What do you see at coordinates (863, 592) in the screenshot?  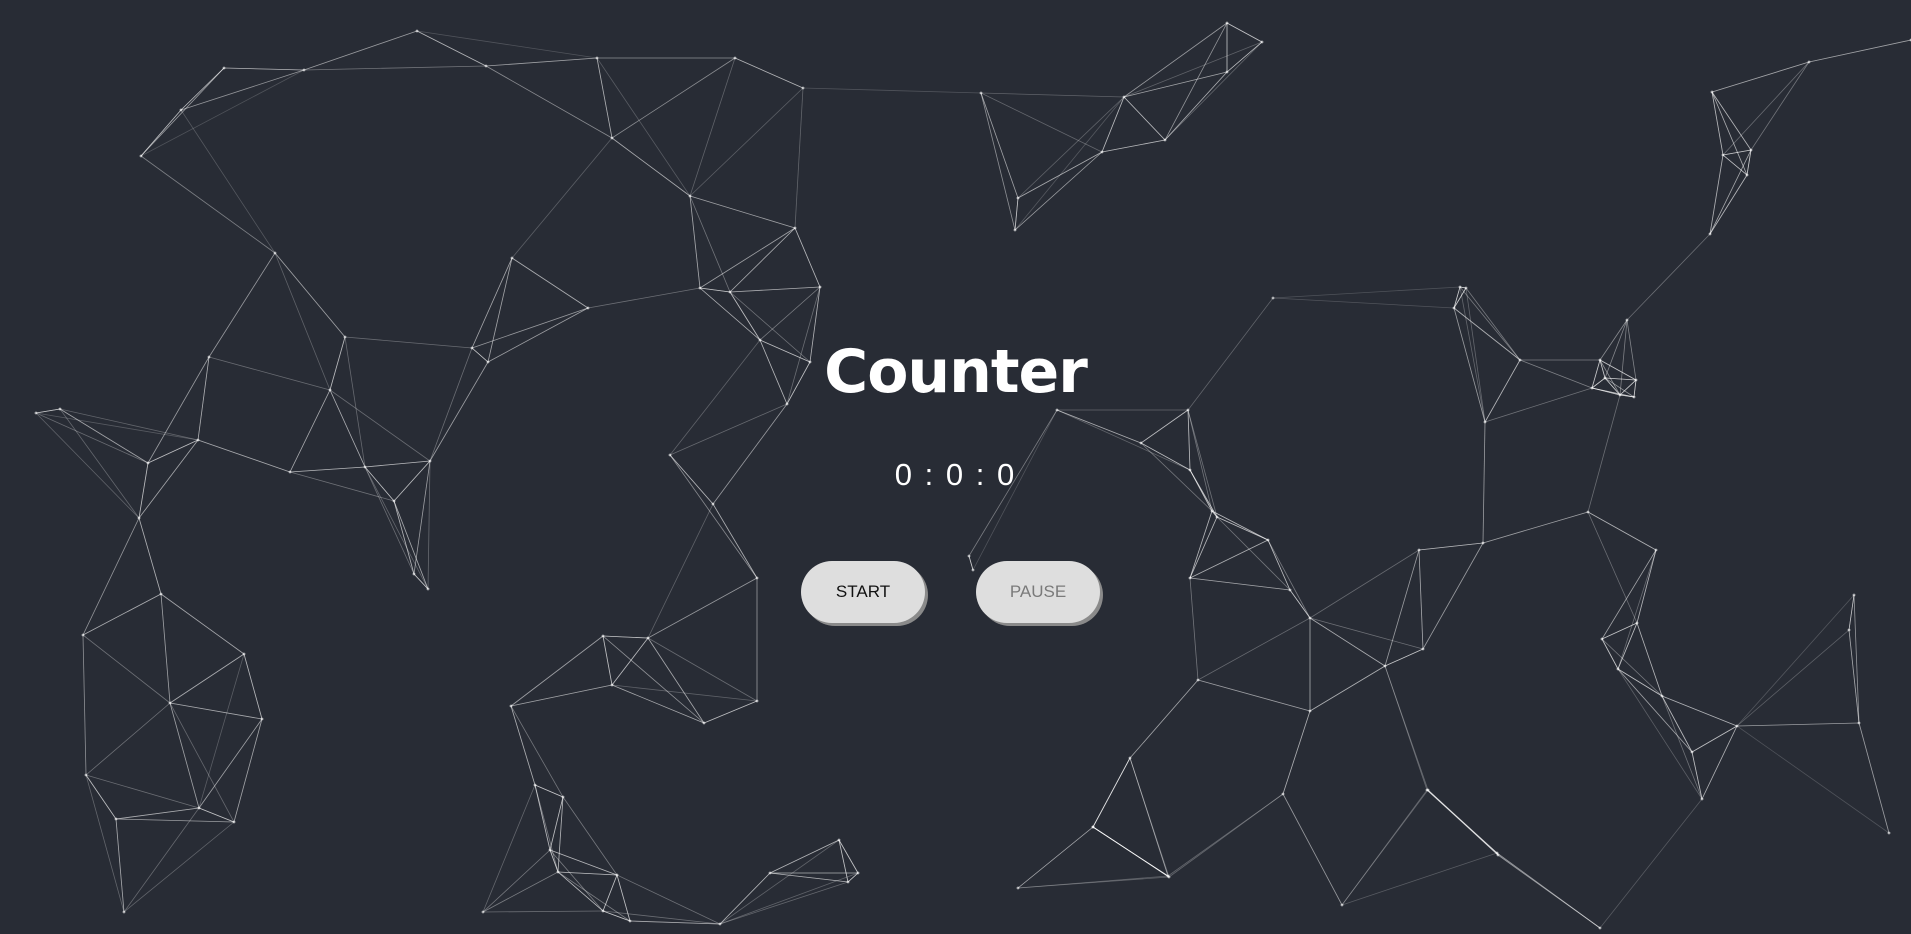 I see `start-button: START` at bounding box center [863, 592].